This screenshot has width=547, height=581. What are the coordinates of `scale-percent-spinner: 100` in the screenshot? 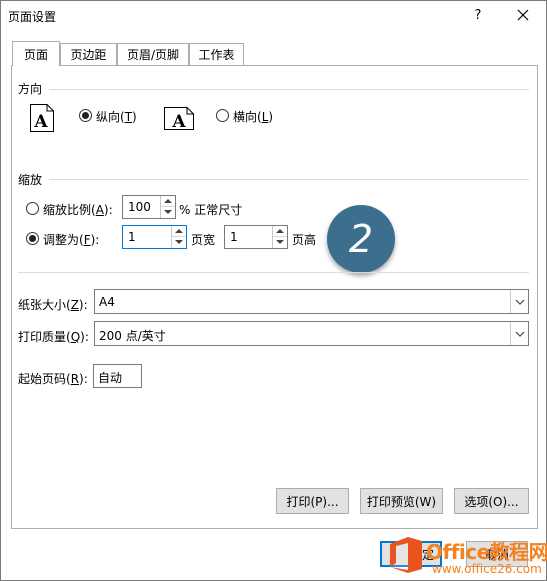 It's located at (149, 207).